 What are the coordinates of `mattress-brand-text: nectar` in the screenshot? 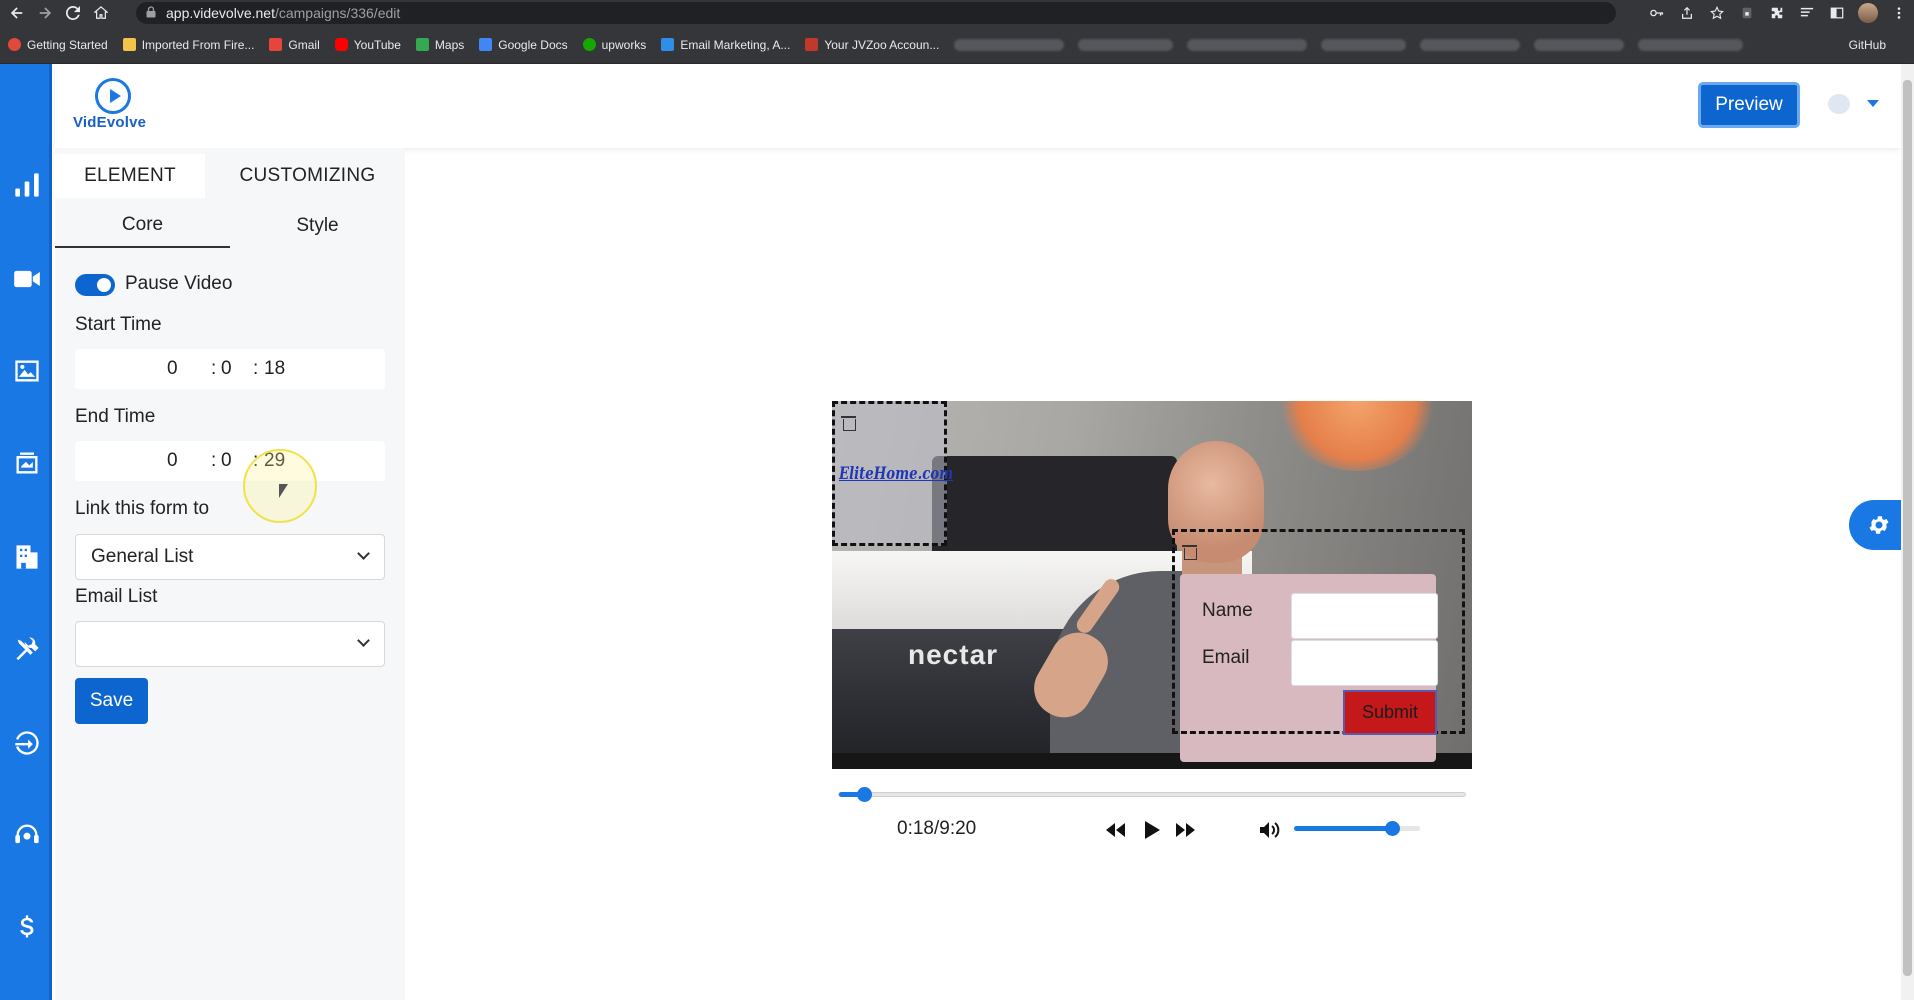 It's located at (953, 654).